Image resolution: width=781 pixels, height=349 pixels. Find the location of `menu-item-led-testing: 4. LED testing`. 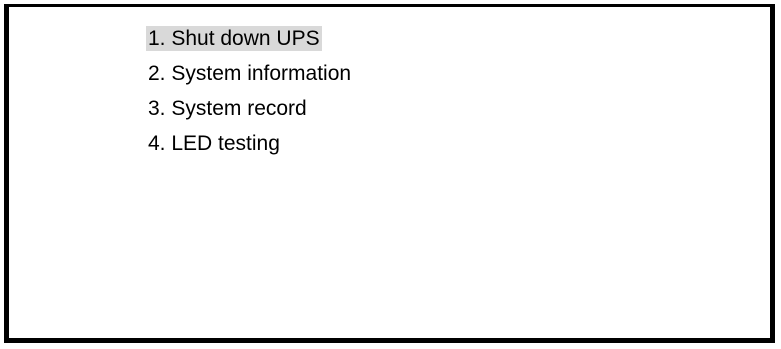

menu-item-led-testing: 4. LED testing is located at coordinates (214, 143).